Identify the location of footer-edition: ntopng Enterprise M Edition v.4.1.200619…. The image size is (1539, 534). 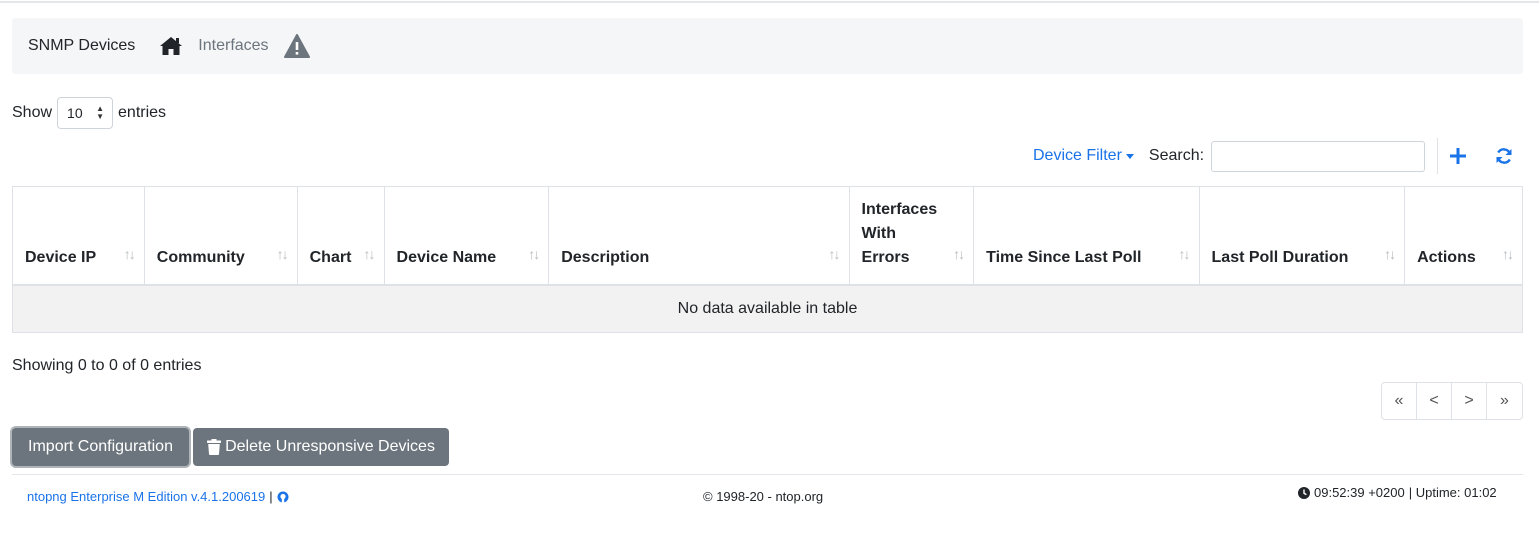
(158, 496).